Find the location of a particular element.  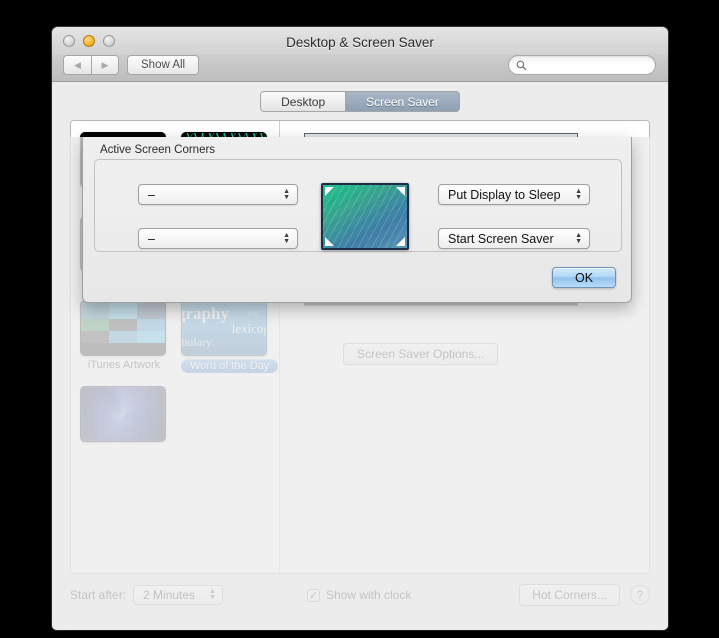

forward-button: ▶ is located at coordinates (105, 65).